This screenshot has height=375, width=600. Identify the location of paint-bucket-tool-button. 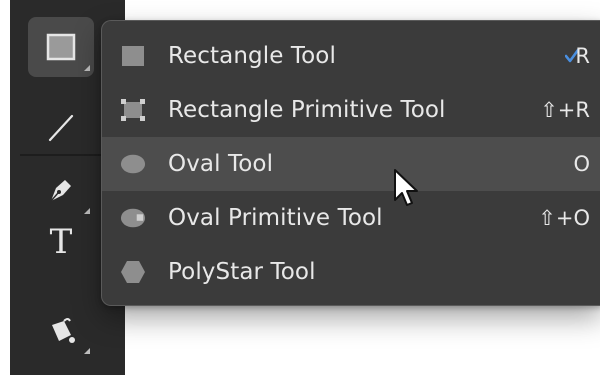
(61, 330).